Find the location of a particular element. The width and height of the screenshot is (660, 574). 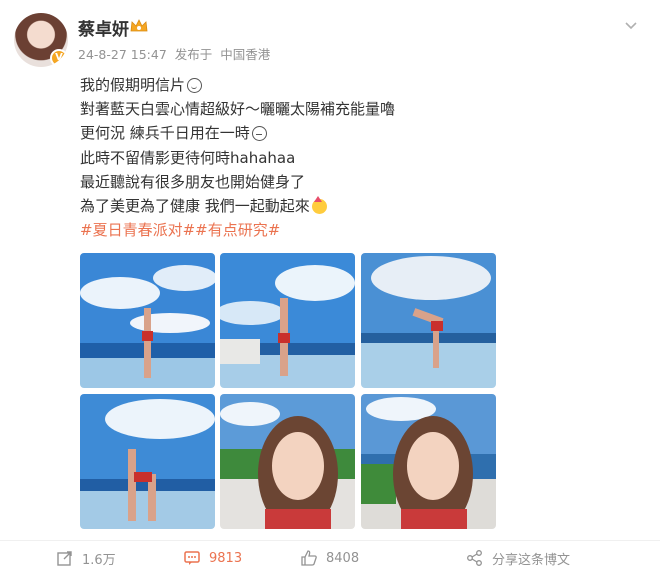

divider is located at coordinates (330, 540).